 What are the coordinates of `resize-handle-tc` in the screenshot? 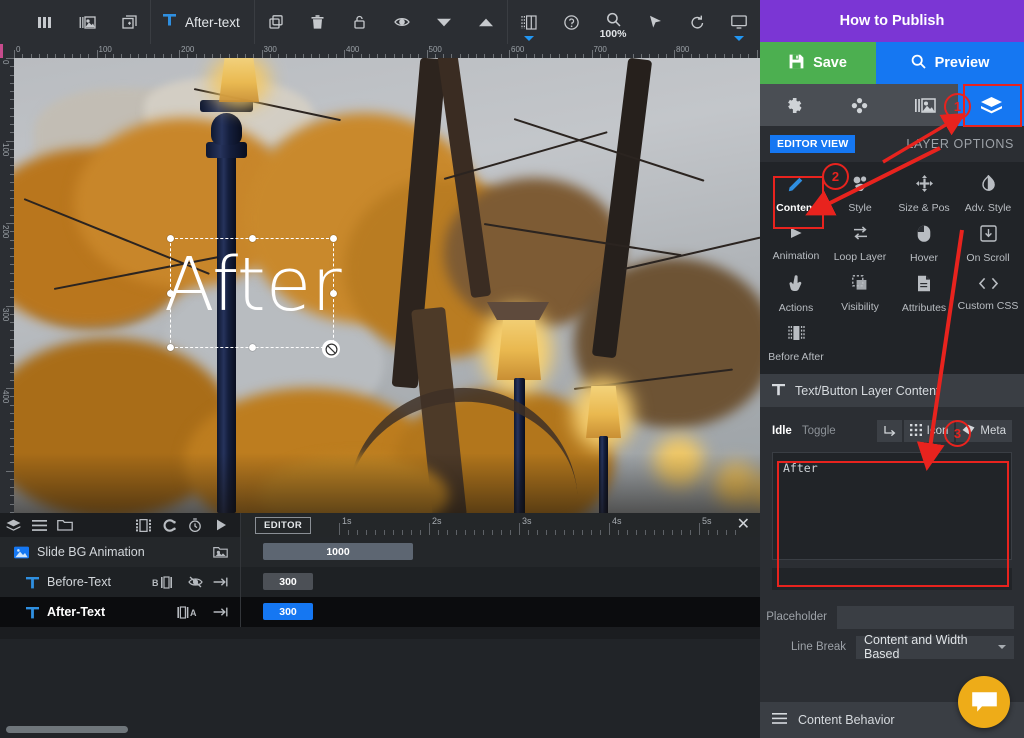 It's located at (252, 238).